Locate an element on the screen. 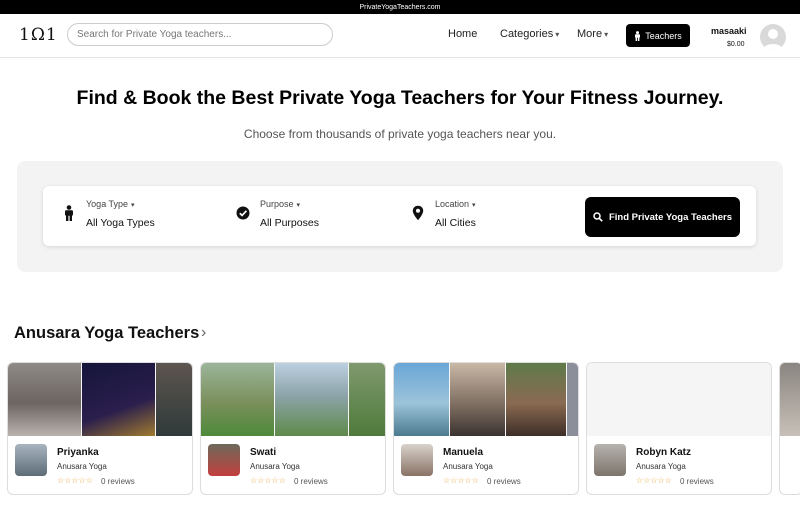  filter-label: Location ▾ is located at coordinates (455, 204).